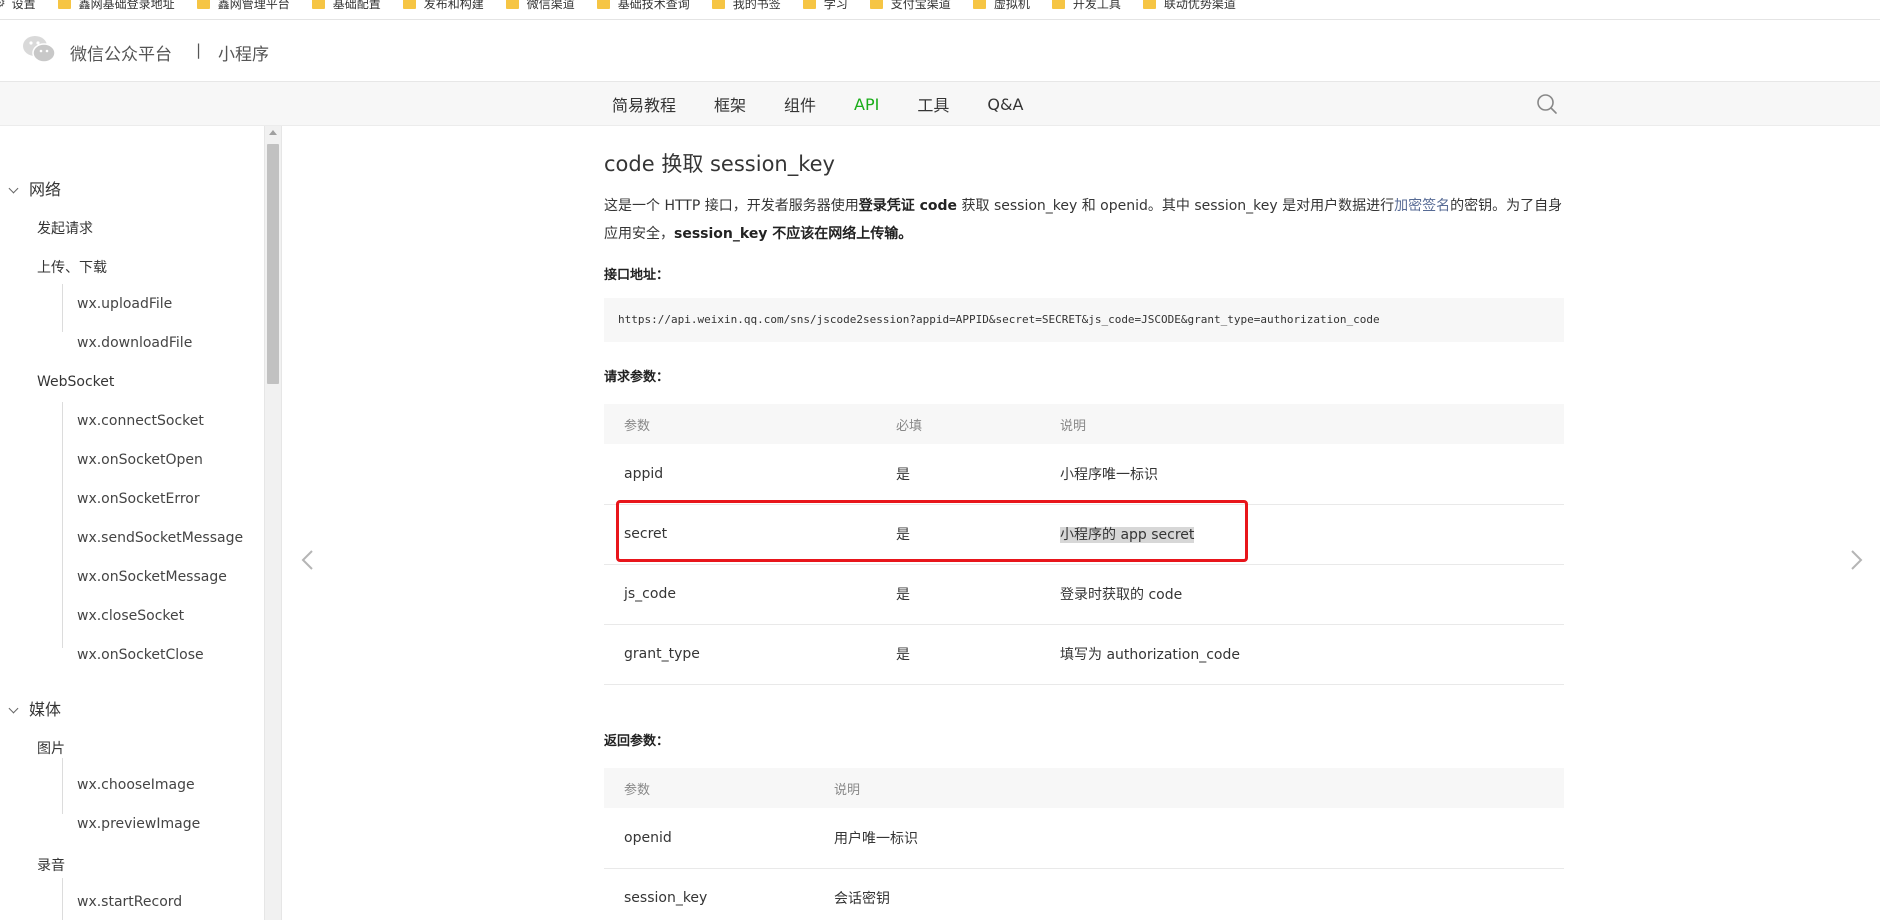  What do you see at coordinates (443, 6) in the screenshot?
I see `bookmark-item: 发布和构建` at bounding box center [443, 6].